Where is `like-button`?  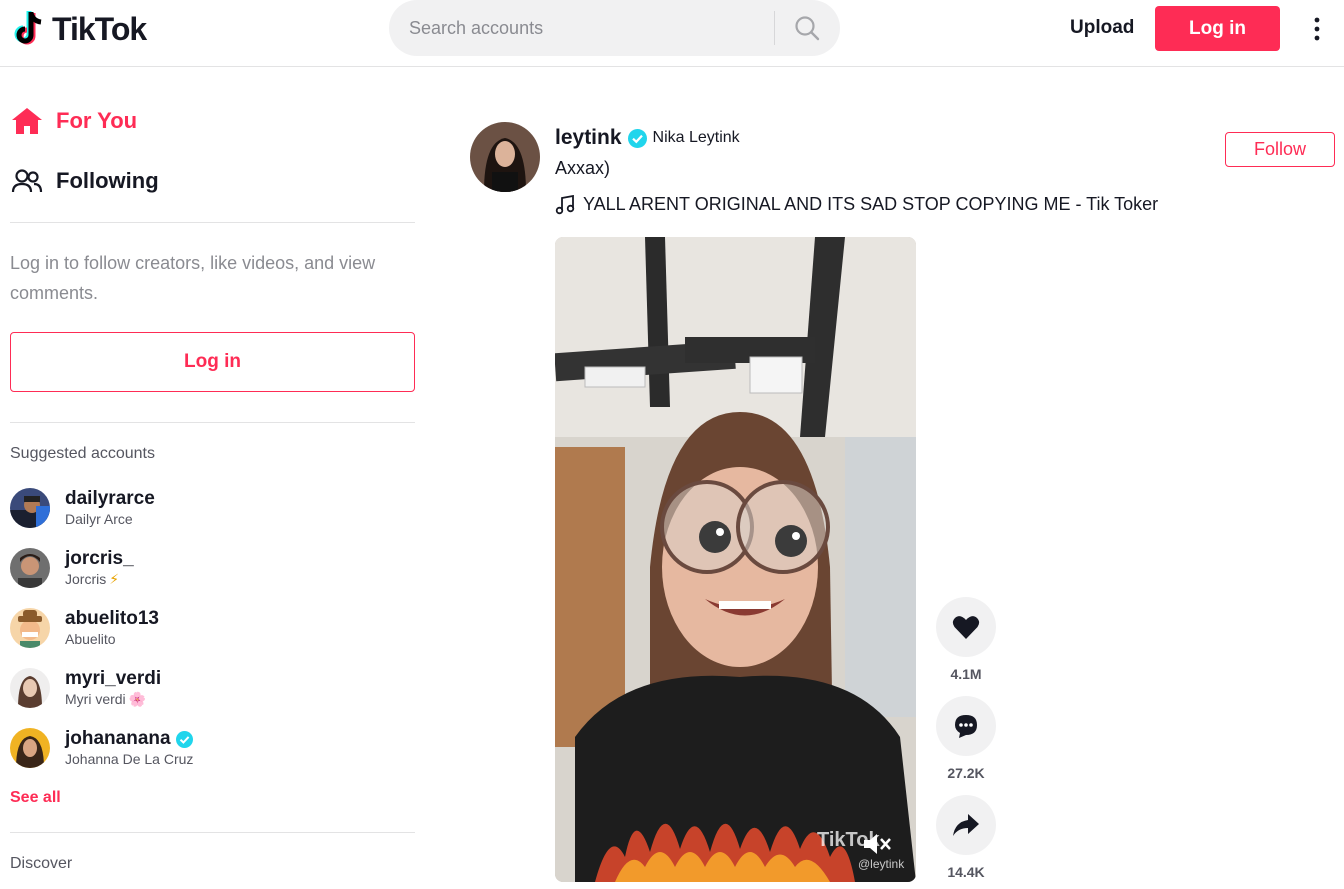 like-button is located at coordinates (966, 627).